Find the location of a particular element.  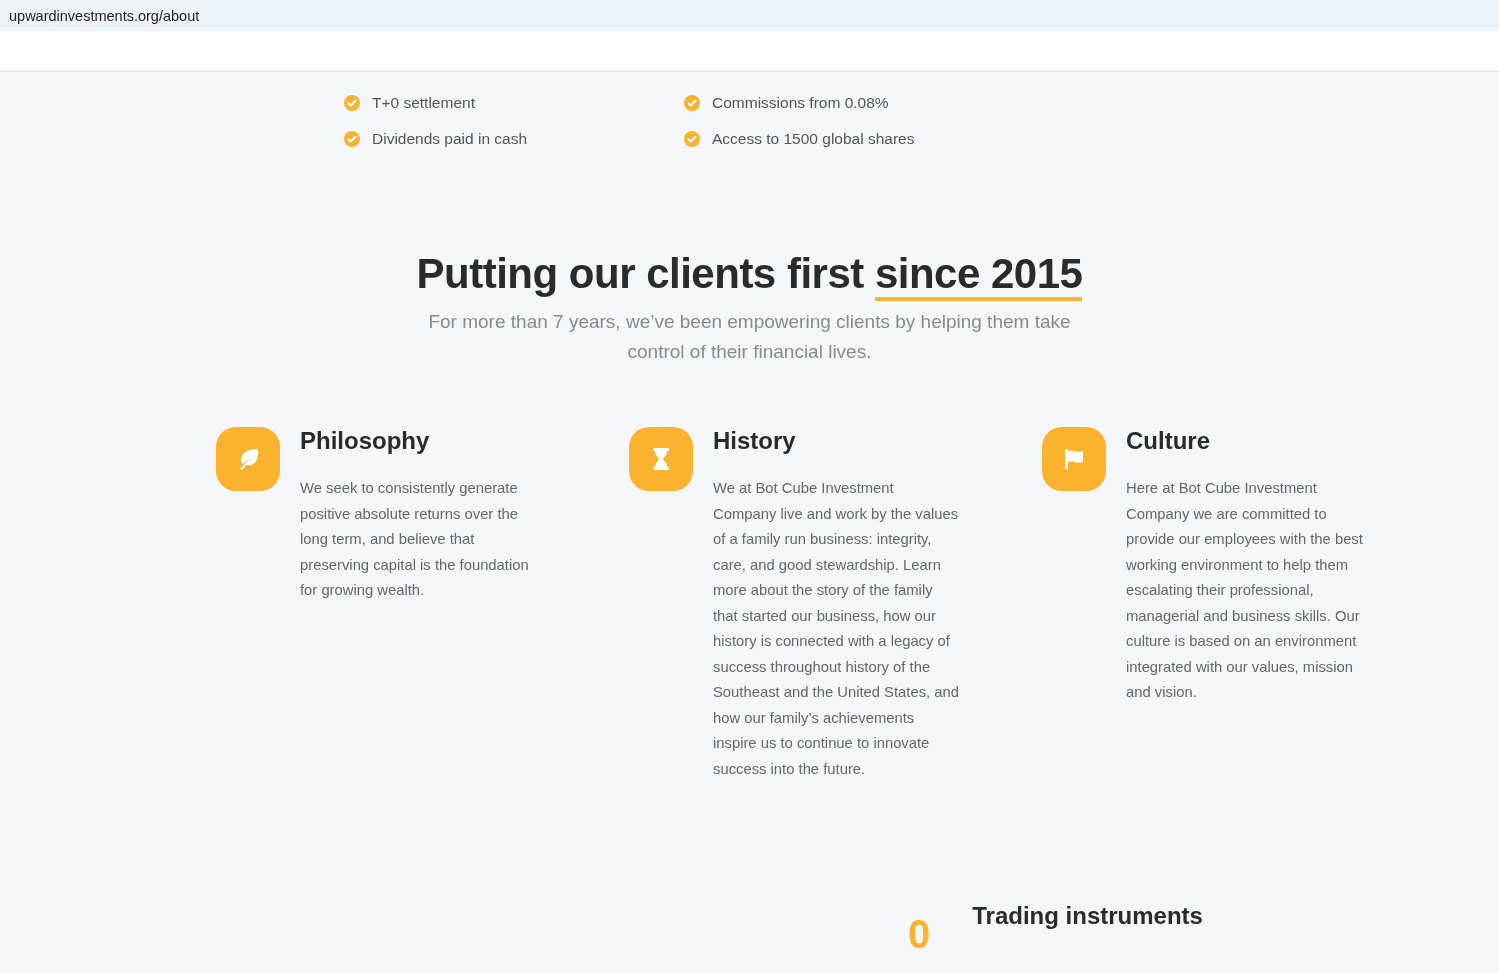

pillar-text: Here at Bot Cube Investment Company we are committed to provide our employees with the best working environment to help them escalating their professional, managerial and business skills. Our culture is based on an environment integrated with our values, mission and vision. is located at coordinates (1245, 590).